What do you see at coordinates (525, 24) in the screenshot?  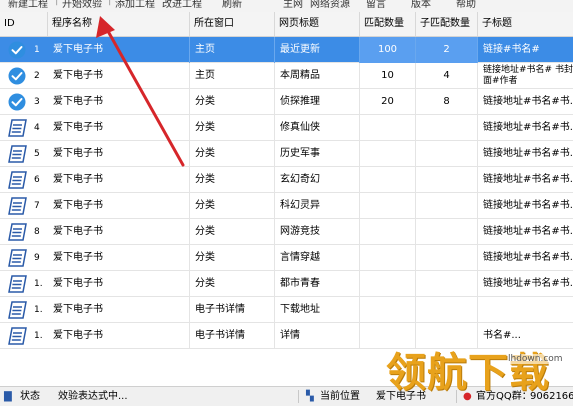 I see `column-header-subtitle: 子标题` at bounding box center [525, 24].